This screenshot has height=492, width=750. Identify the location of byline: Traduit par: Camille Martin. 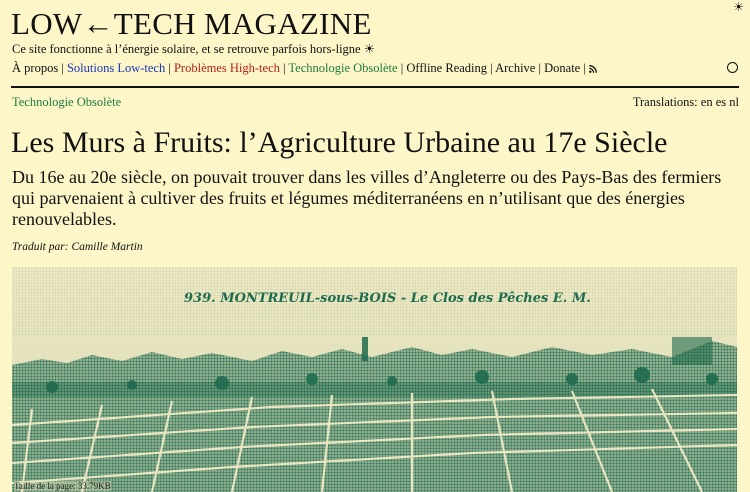
(77, 247).